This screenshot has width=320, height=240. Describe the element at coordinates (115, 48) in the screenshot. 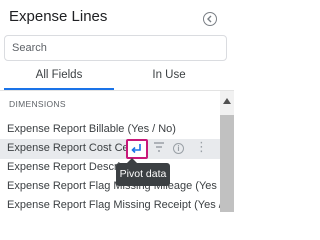

I see `search-input: Search` at that location.